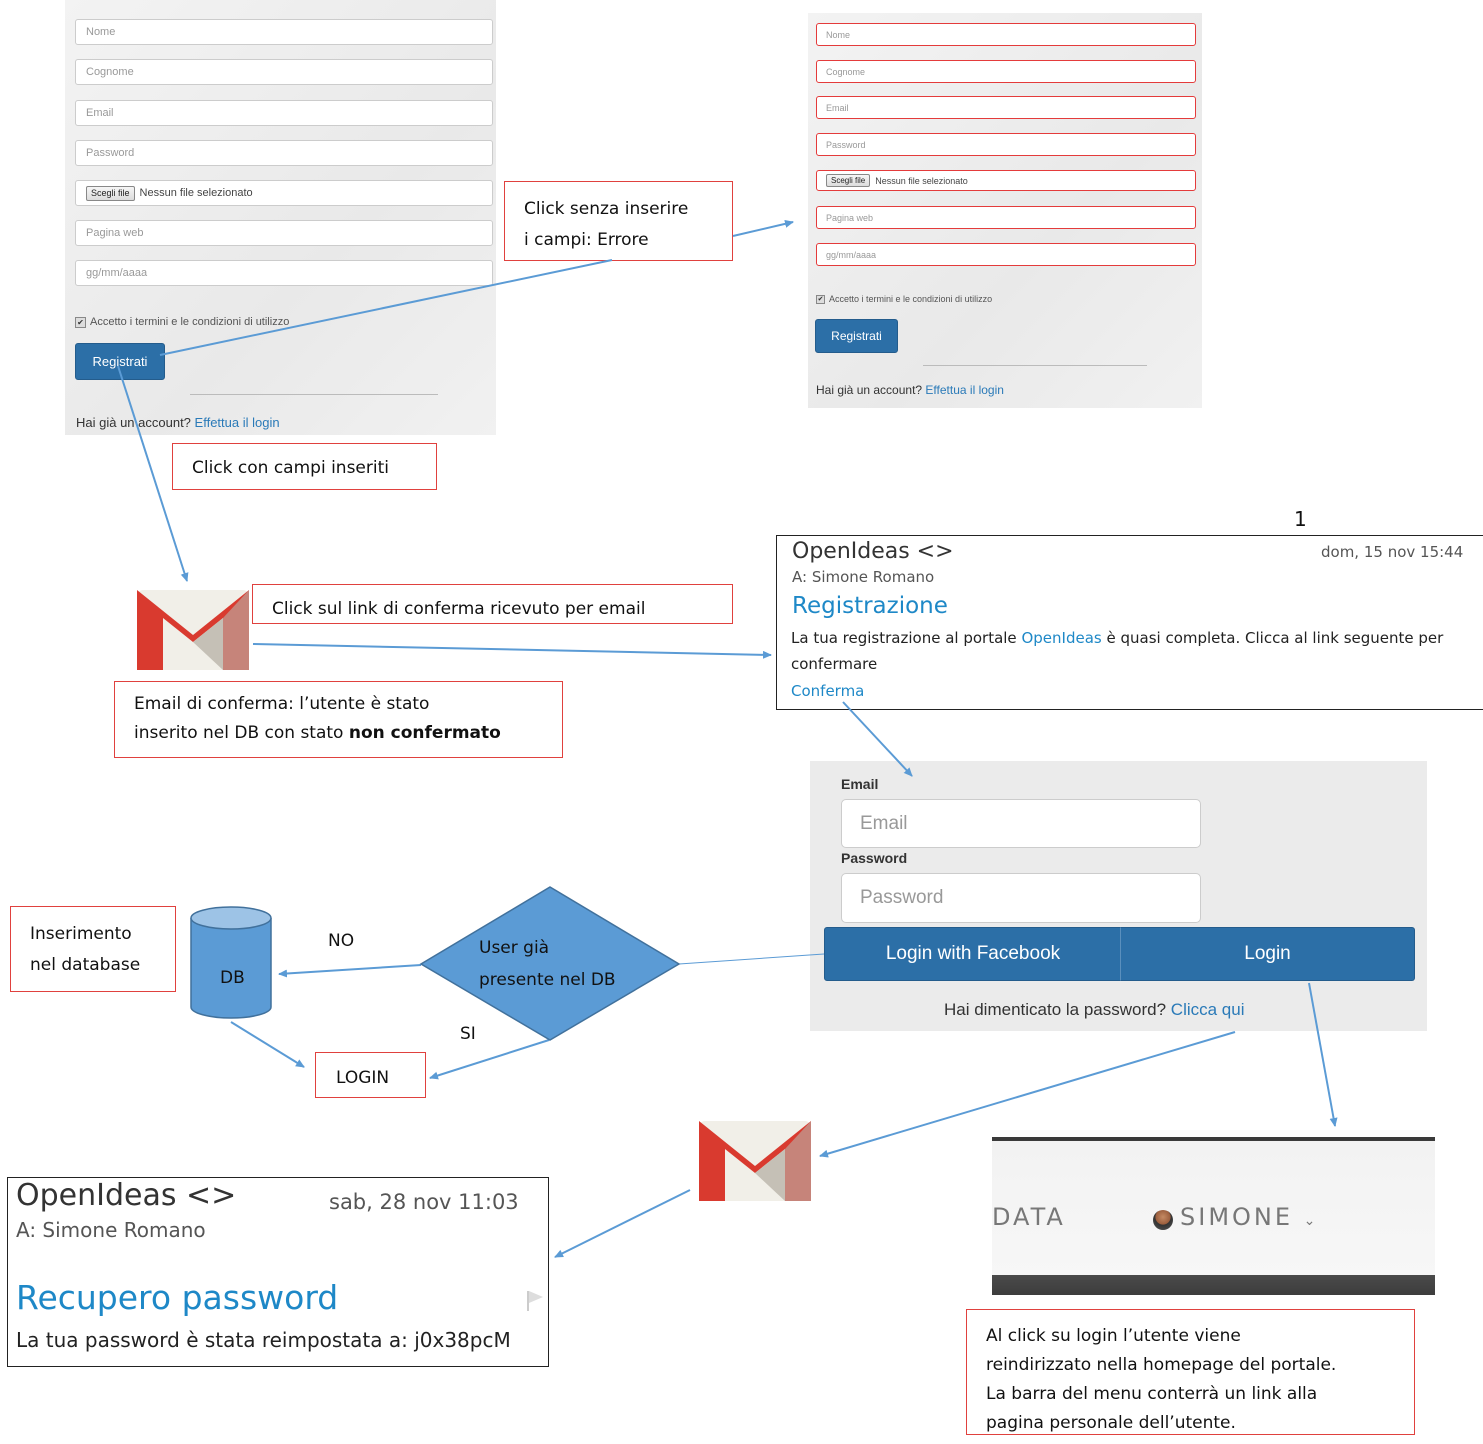 This screenshot has width=1483, height=1444. What do you see at coordinates (232, 978) in the screenshot?
I see `db-label: DB` at bounding box center [232, 978].